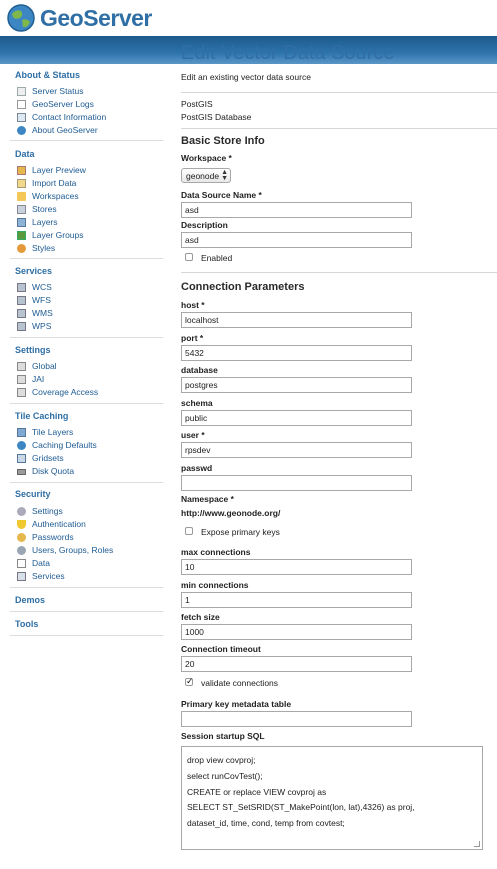 This screenshot has width=497, height=869. What do you see at coordinates (221, 760) in the screenshot?
I see `sql-line: drop view covproj;` at bounding box center [221, 760].